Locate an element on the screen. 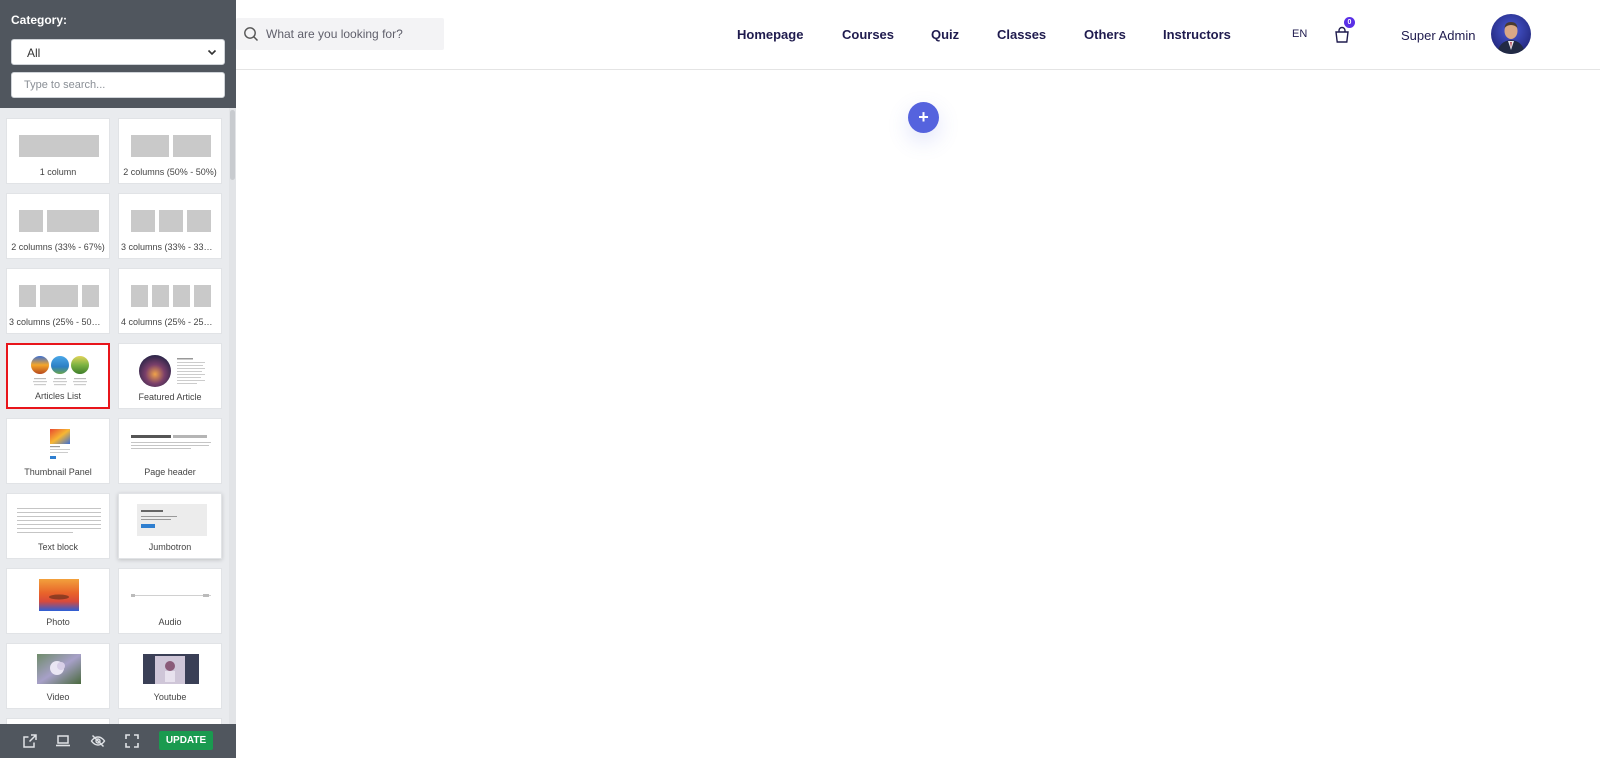  search-icon is located at coordinates (251, 34).